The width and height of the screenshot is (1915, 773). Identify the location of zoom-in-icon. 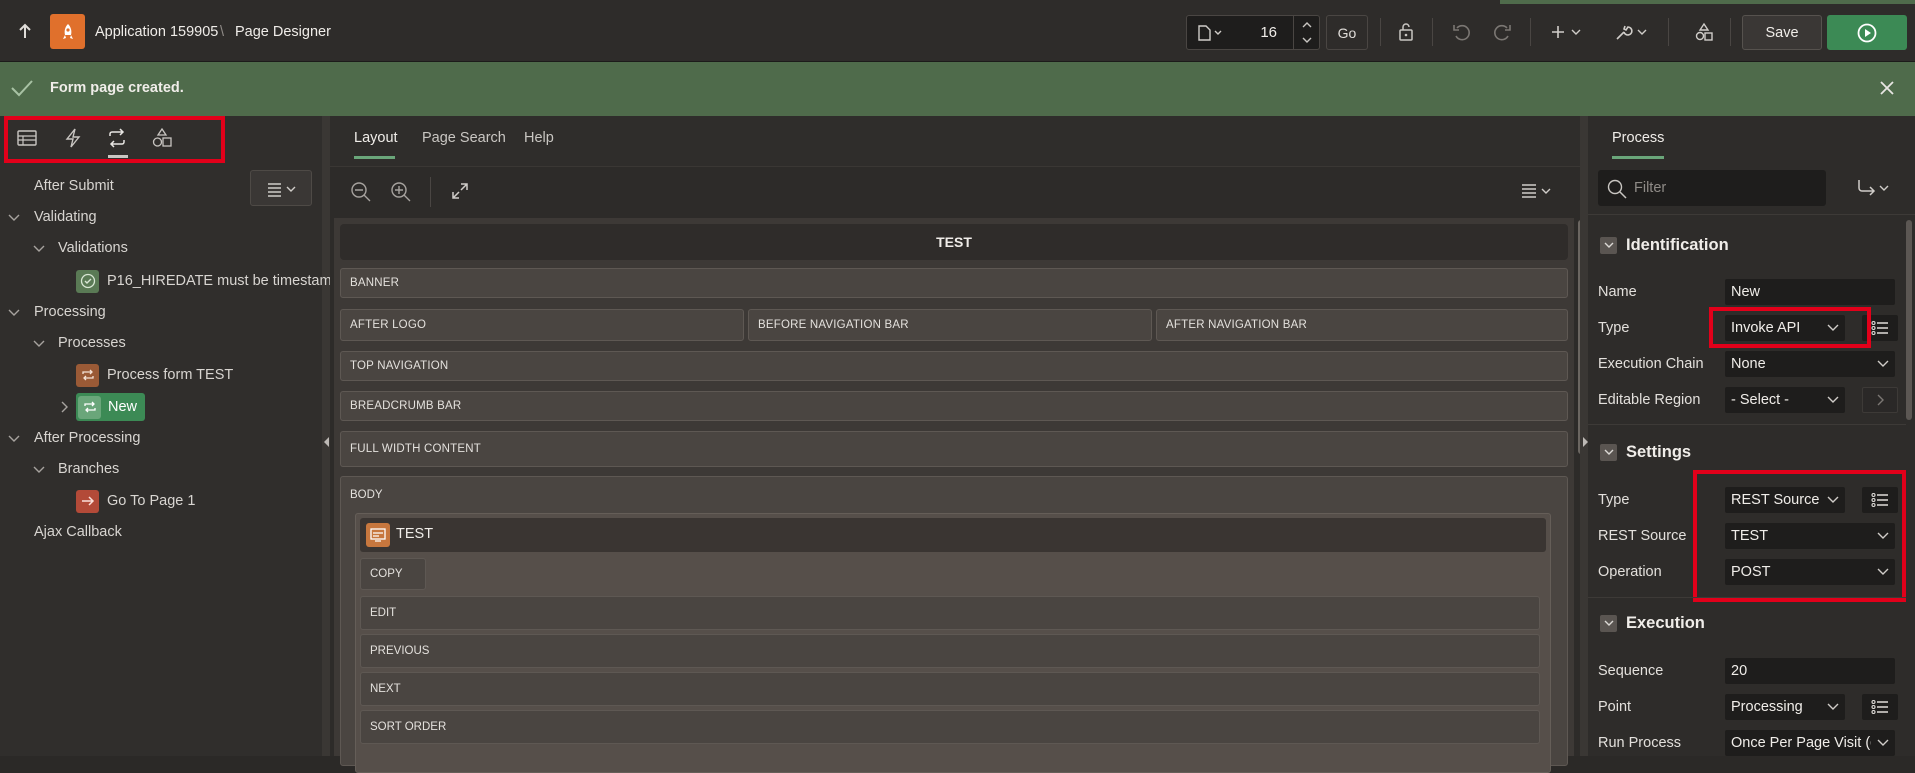
(401, 192).